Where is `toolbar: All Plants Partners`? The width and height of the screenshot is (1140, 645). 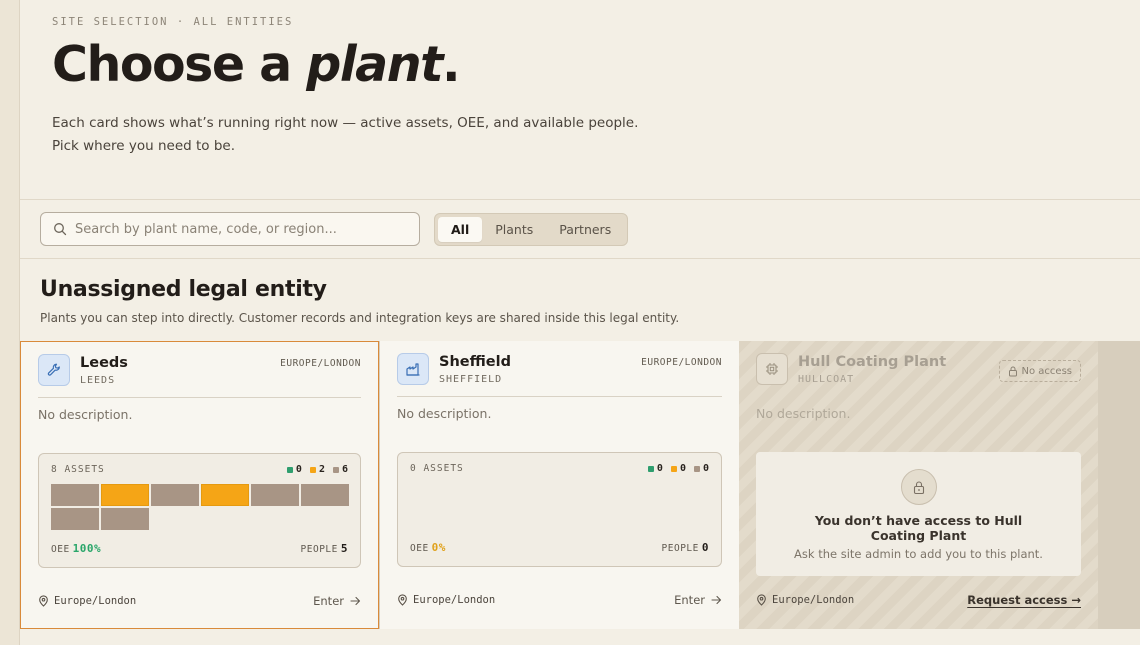 toolbar: All Plants Partners is located at coordinates (580, 229).